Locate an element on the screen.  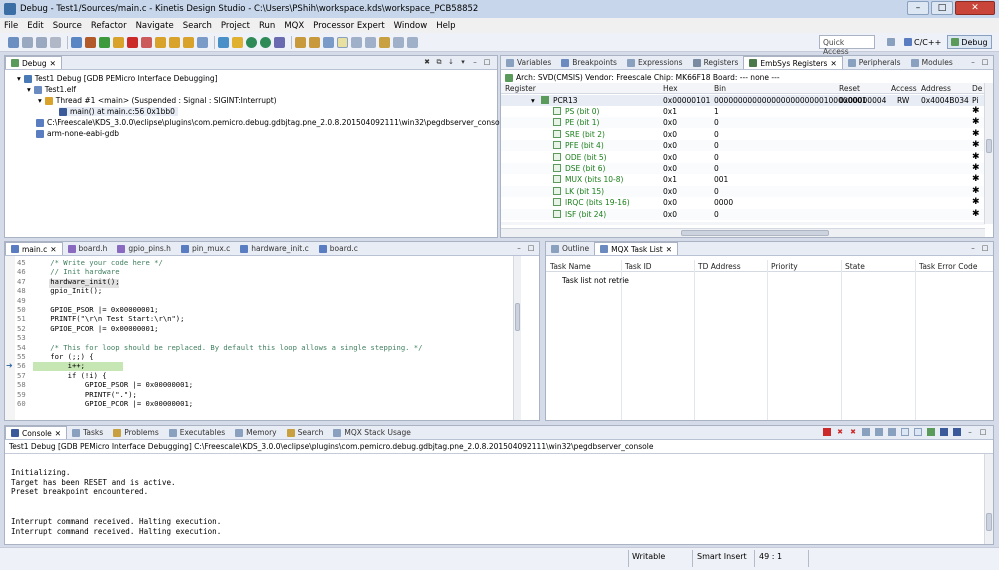
register-field-row: ISF (bit 24) 0x0 0 ✱ is located at coordinates (743, 214).